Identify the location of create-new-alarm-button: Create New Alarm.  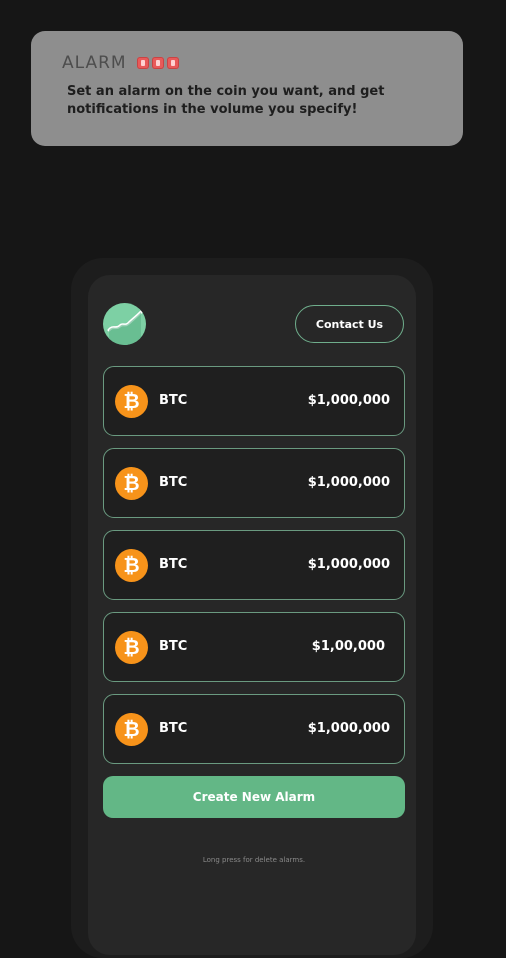
(254, 797).